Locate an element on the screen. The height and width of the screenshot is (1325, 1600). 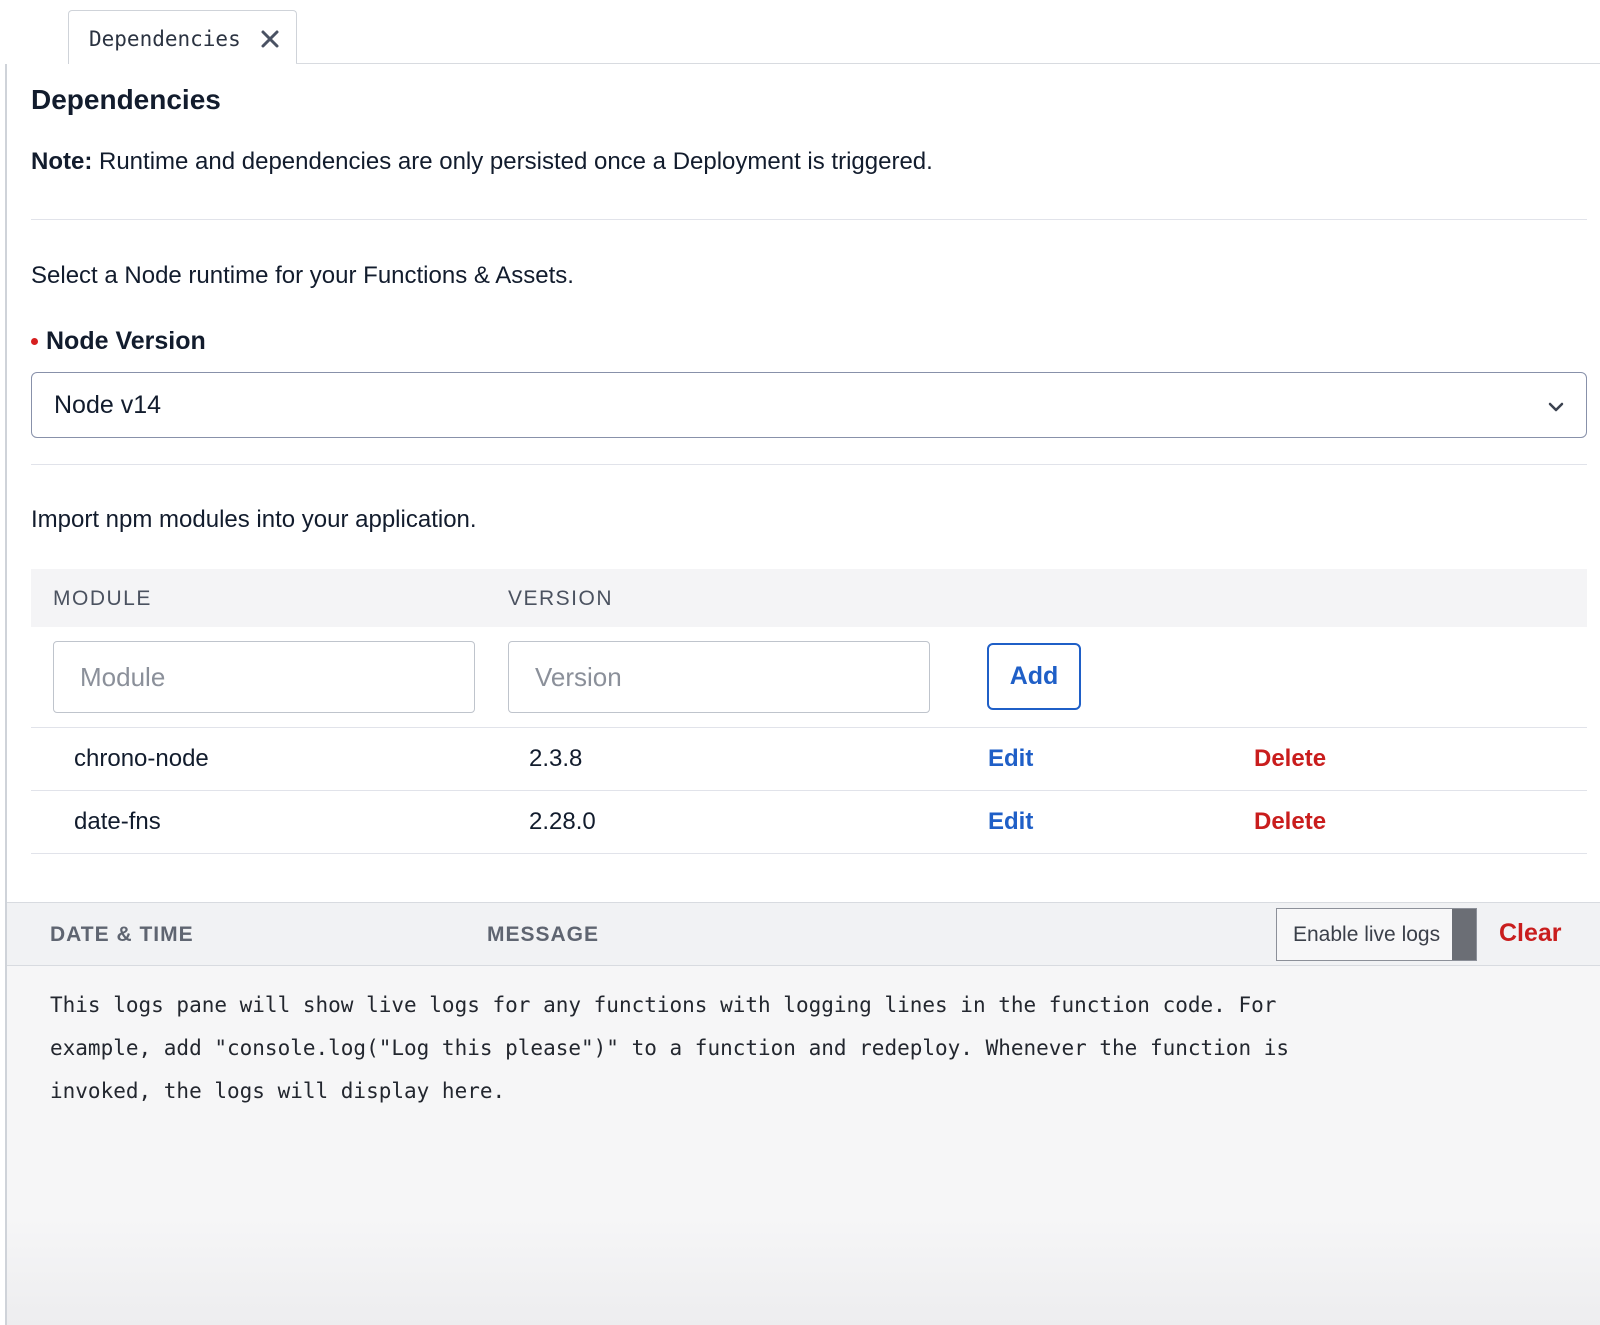
page-title: Dependencies is located at coordinates (126, 99).